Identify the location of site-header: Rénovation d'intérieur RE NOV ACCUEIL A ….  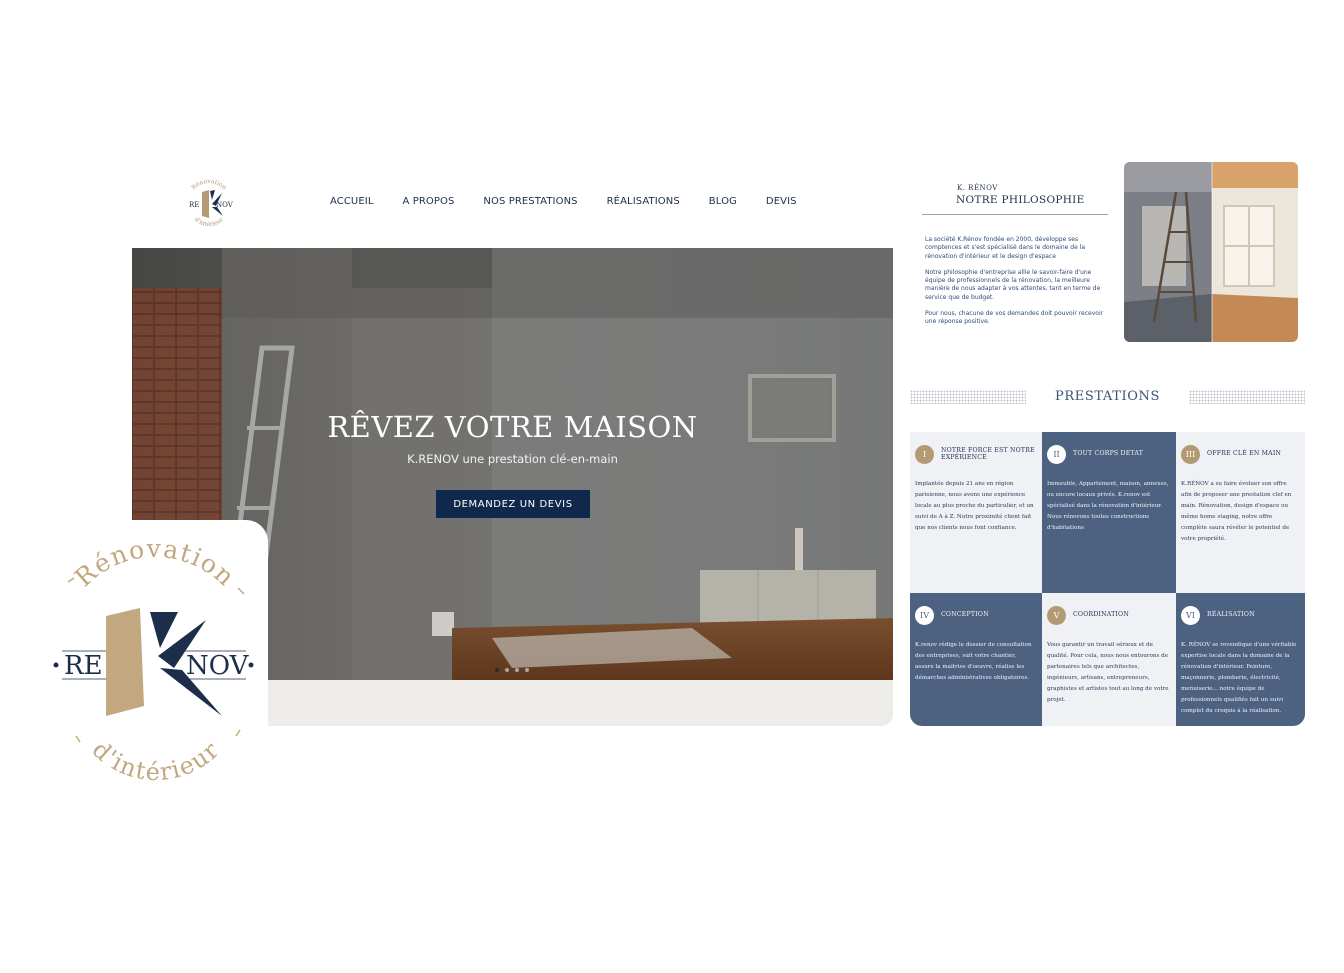
(512, 204).